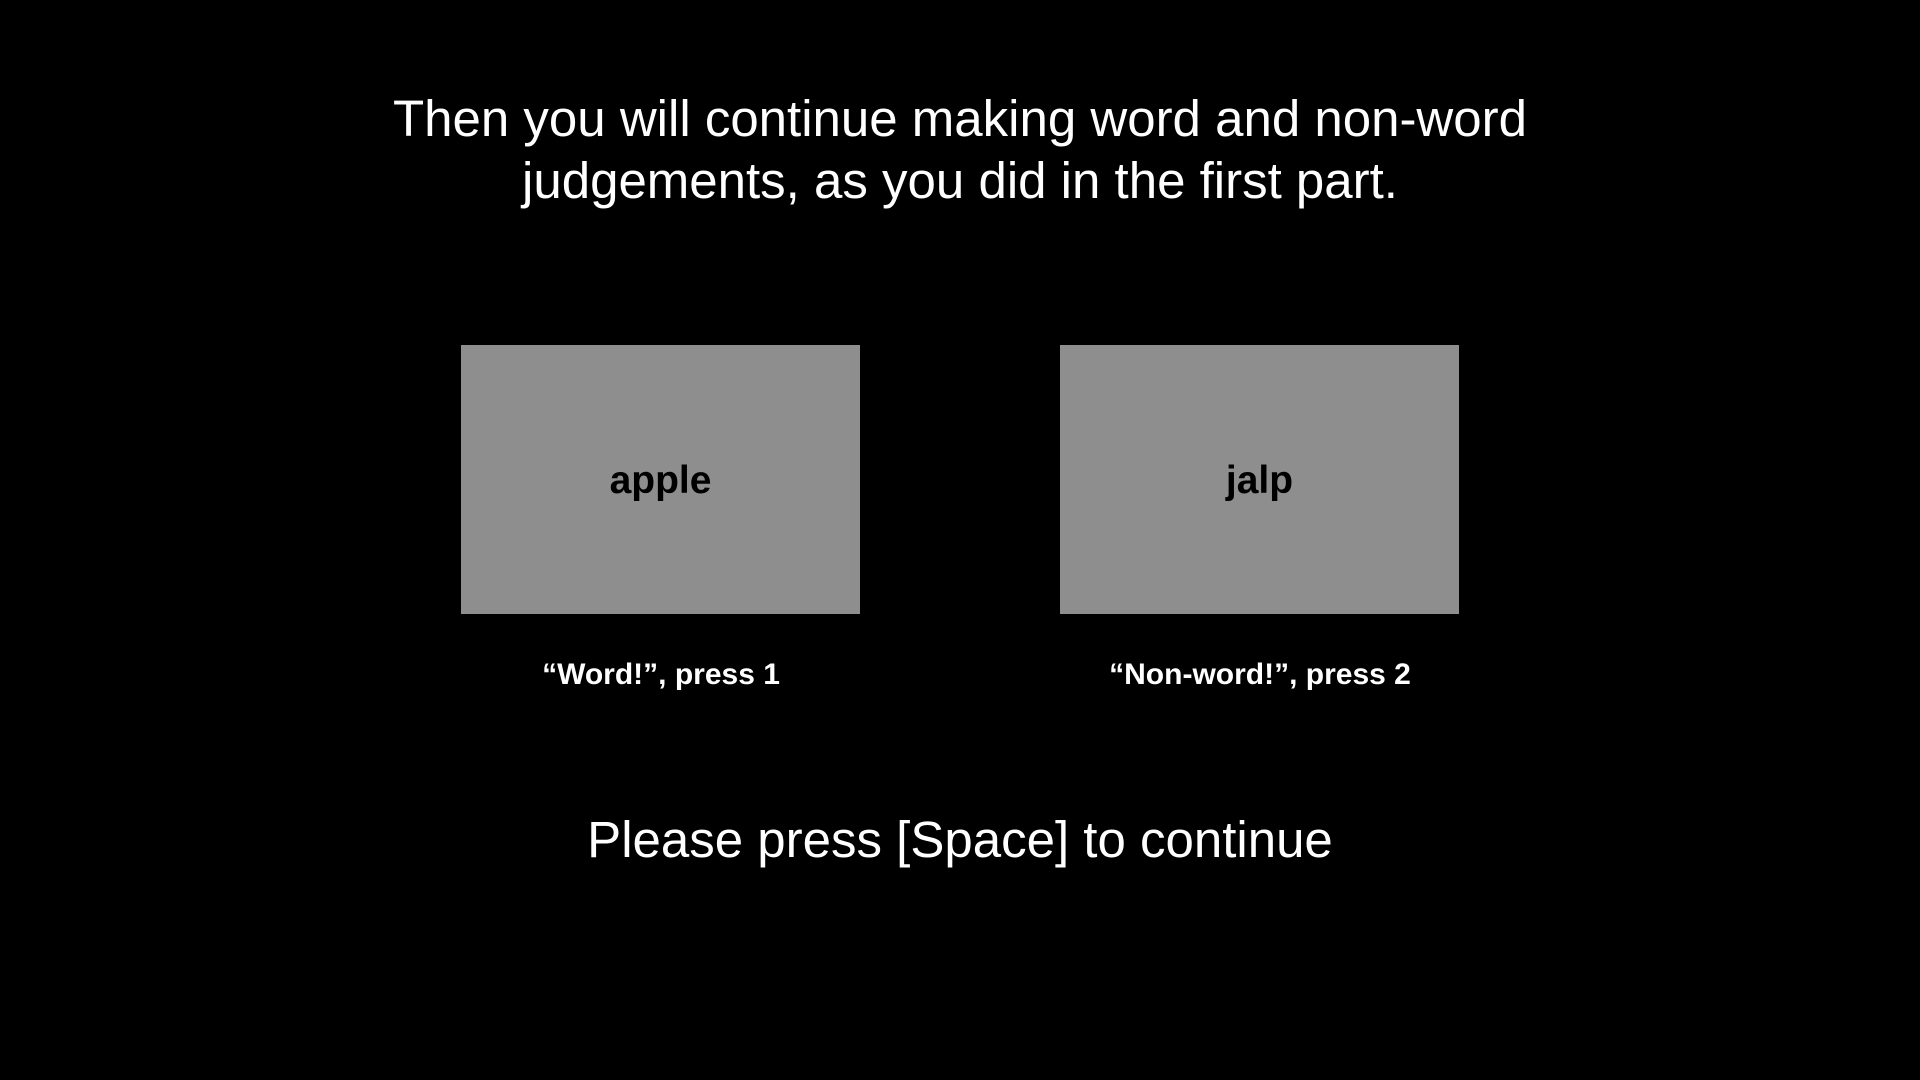 The image size is (1920, 1080). I want to click on nonword-response-label: “Non-word!”, press 2, so click(1260, 674).